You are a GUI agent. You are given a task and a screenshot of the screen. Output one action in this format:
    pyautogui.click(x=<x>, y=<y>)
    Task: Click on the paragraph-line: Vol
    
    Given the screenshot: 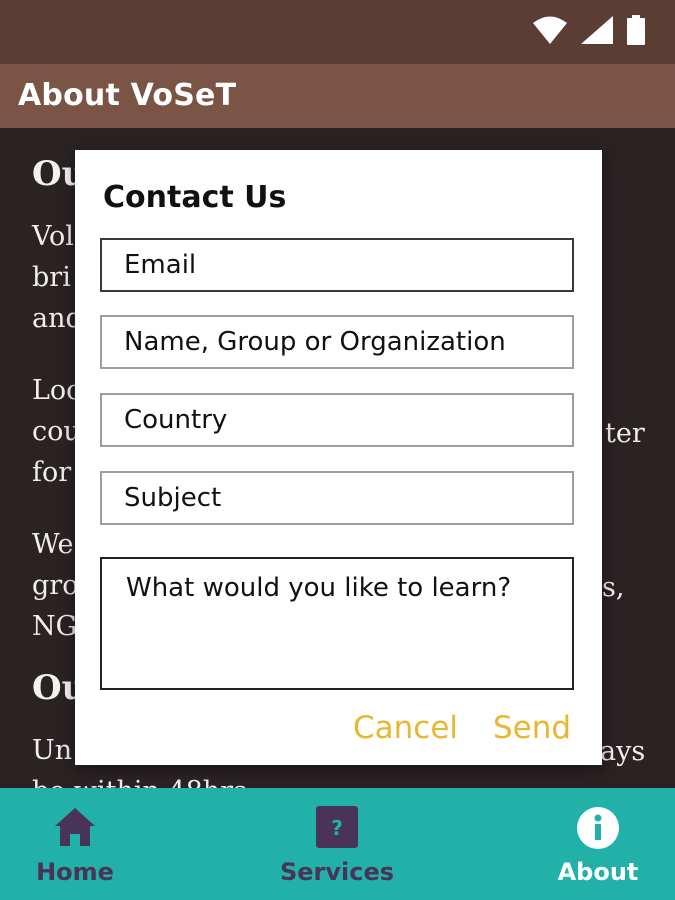 What is the action you would take?
    pyautogui.click(x=53, y=236)
    